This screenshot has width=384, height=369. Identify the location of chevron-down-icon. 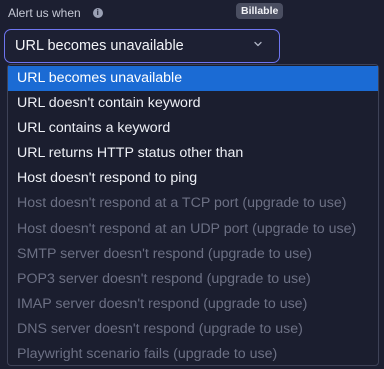
(258, 44).